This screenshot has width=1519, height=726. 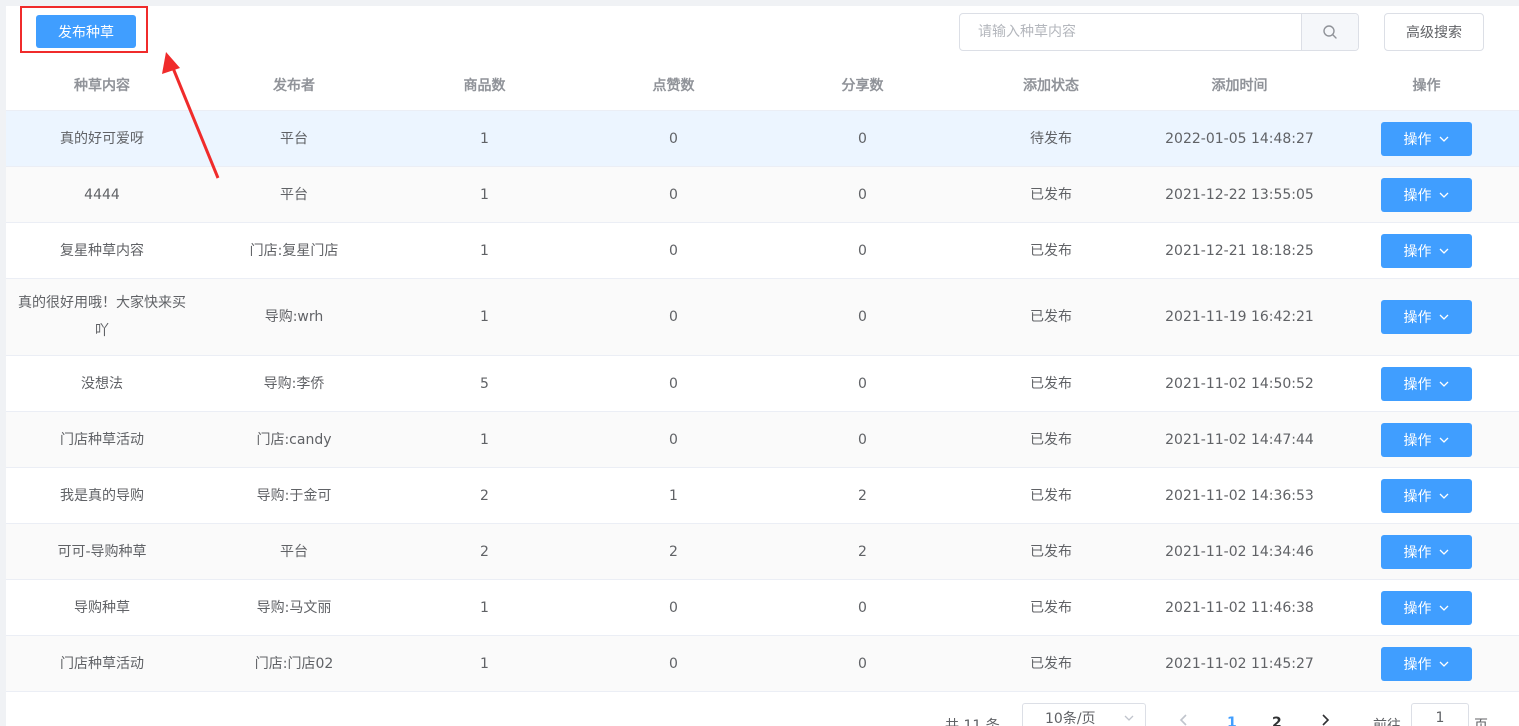 I want to click on cell-content: 复星种草内容, so click(x=102, y=250).